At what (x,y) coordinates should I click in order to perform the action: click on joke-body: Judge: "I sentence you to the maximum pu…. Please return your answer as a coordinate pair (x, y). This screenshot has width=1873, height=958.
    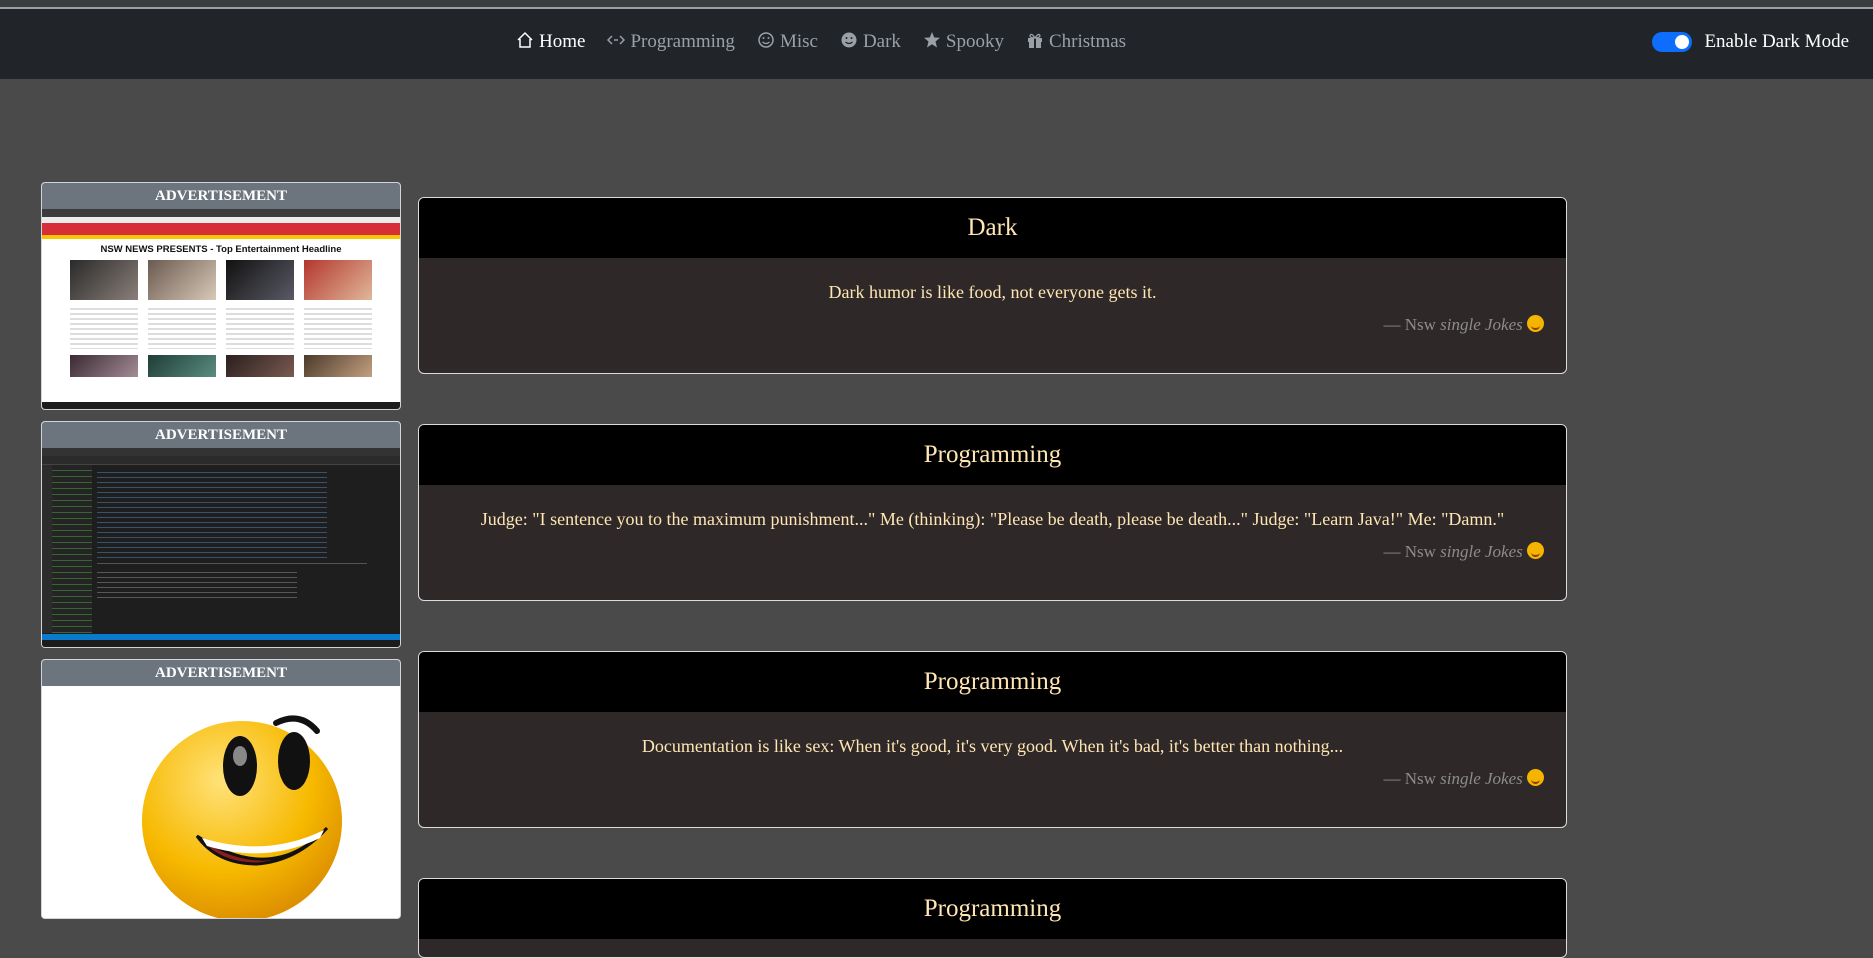
    Looking at the image, I should click on (992, 523).